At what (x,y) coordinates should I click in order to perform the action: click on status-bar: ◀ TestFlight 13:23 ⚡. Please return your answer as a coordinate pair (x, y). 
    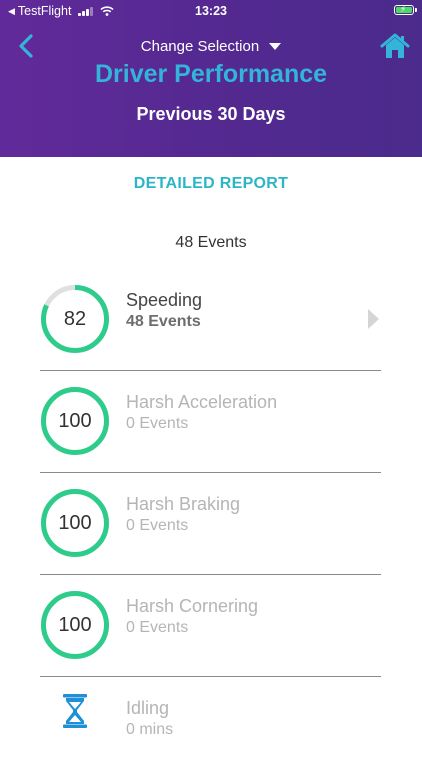
    Looking at the image, I should click on (211, 11).